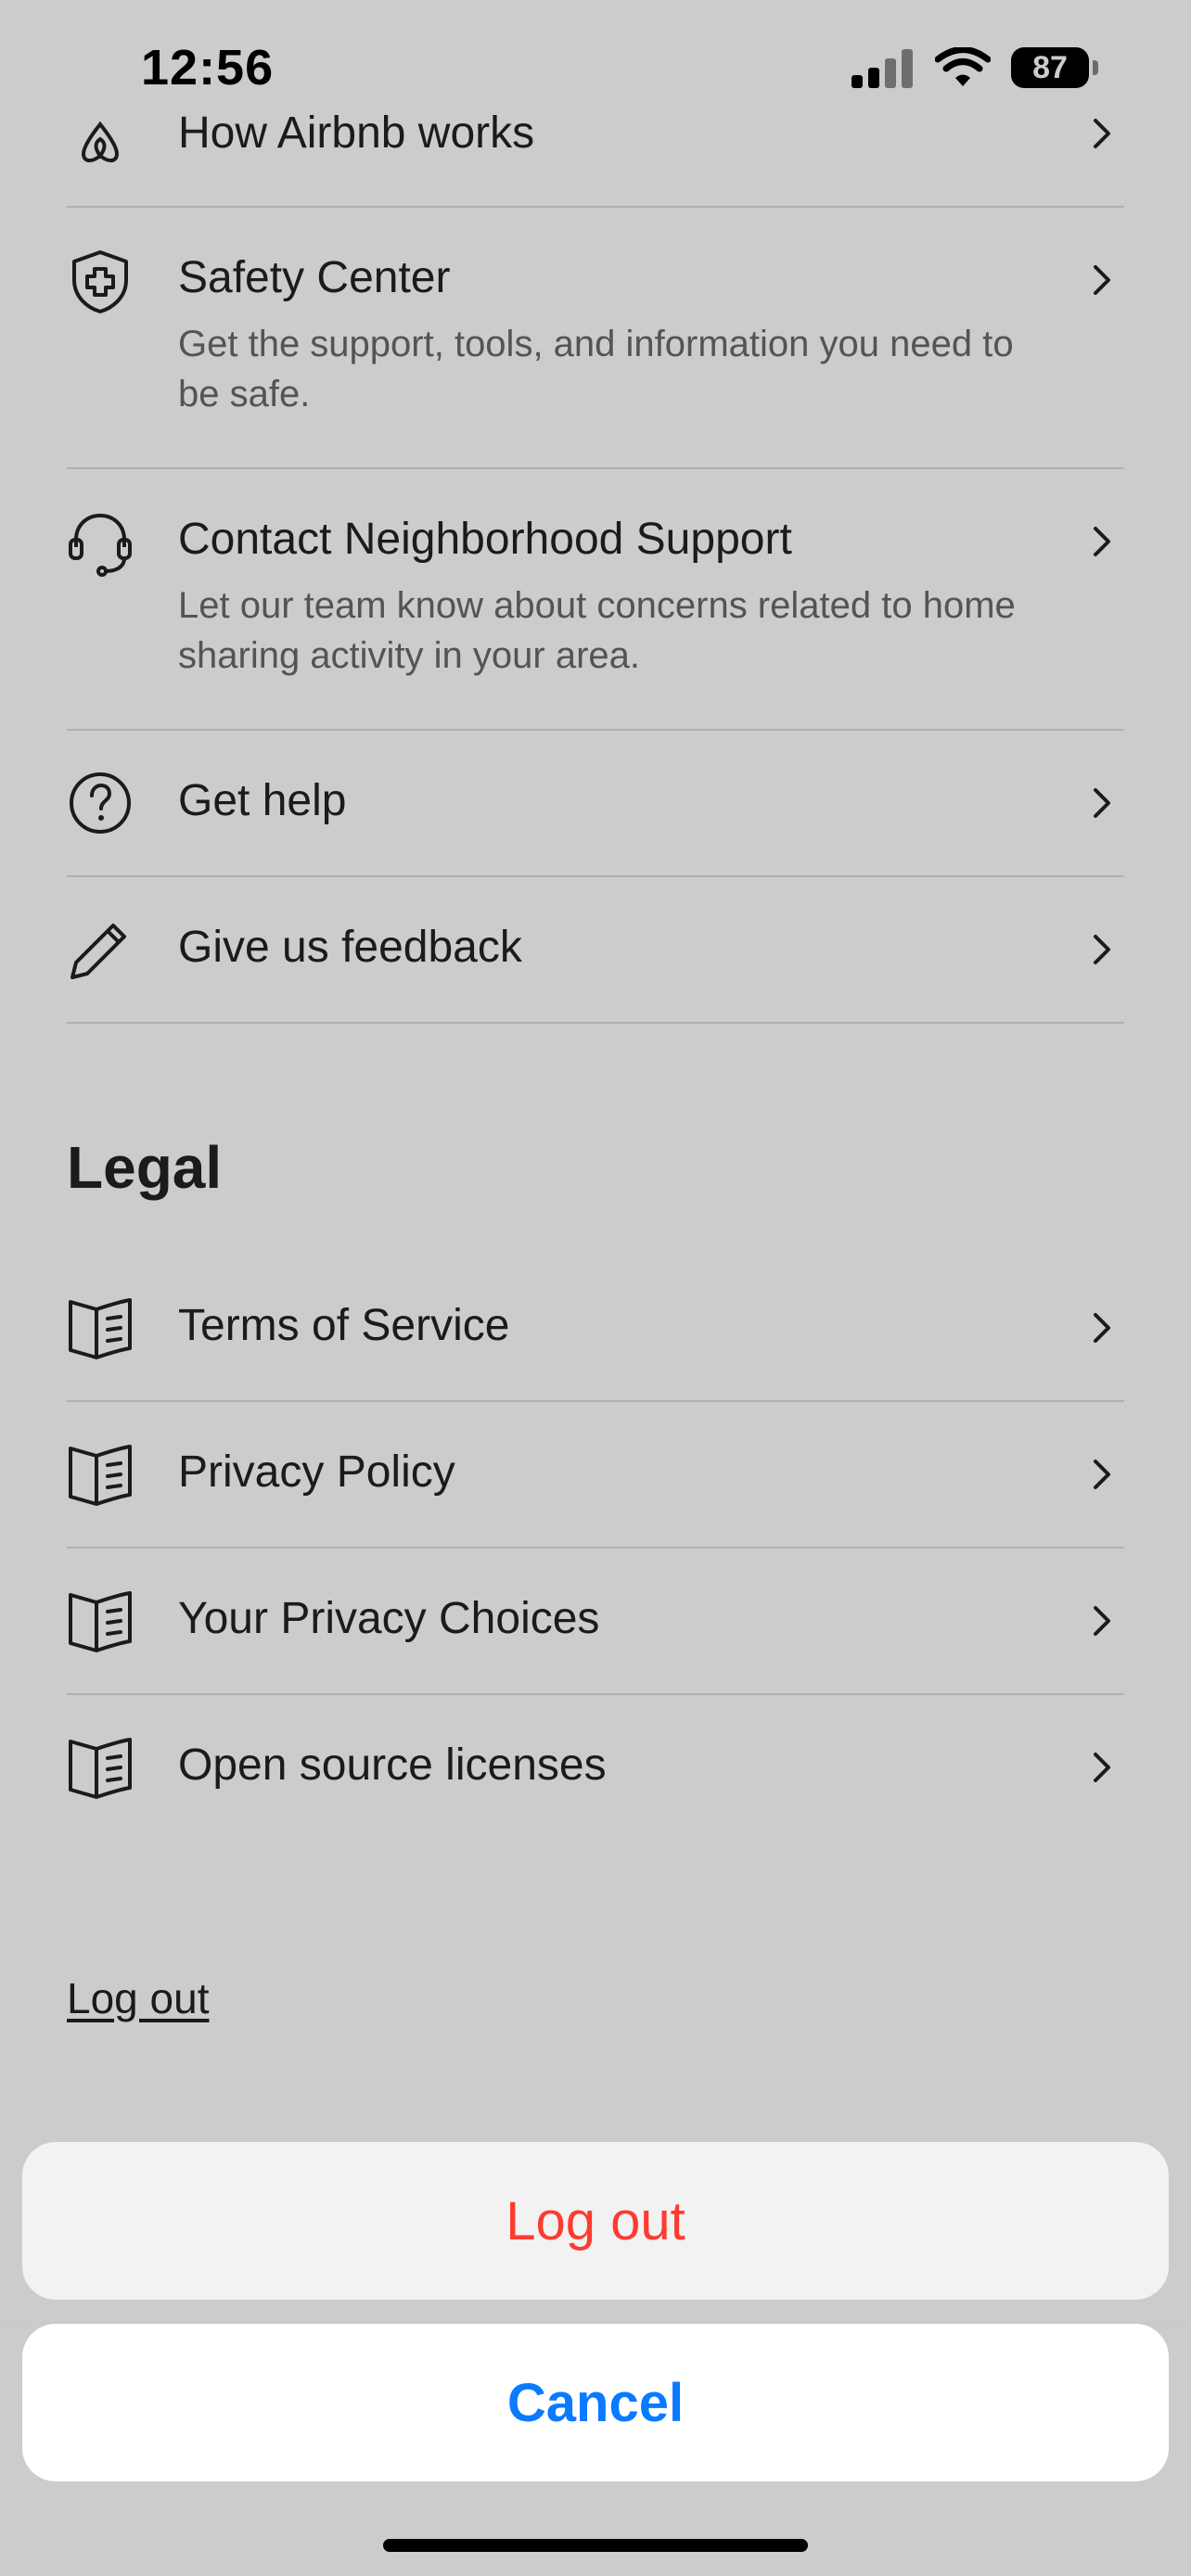 The image size is (1191, 2576). I want to click on home-indicator, so click(595, 2545).